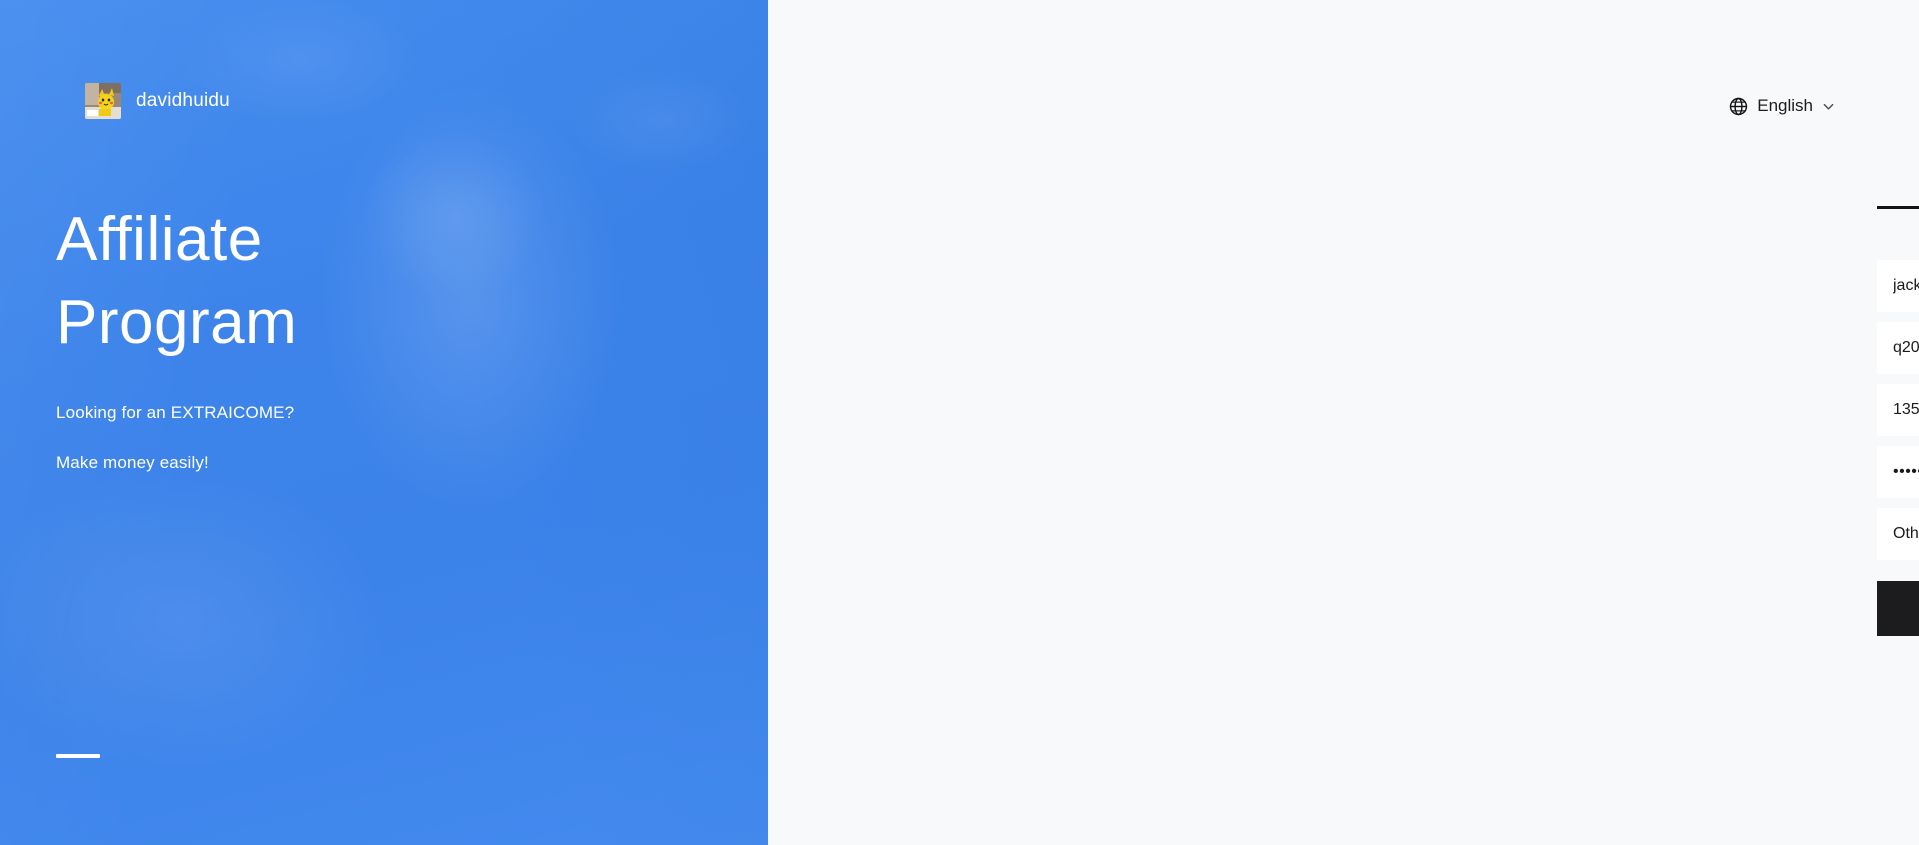 The width and height of the screenshot is (1919, 845). What do you see at coordinates (336, 281) in the screenshot?
I see `page-title: Affiliate Program` at bounding box center [336, 281].